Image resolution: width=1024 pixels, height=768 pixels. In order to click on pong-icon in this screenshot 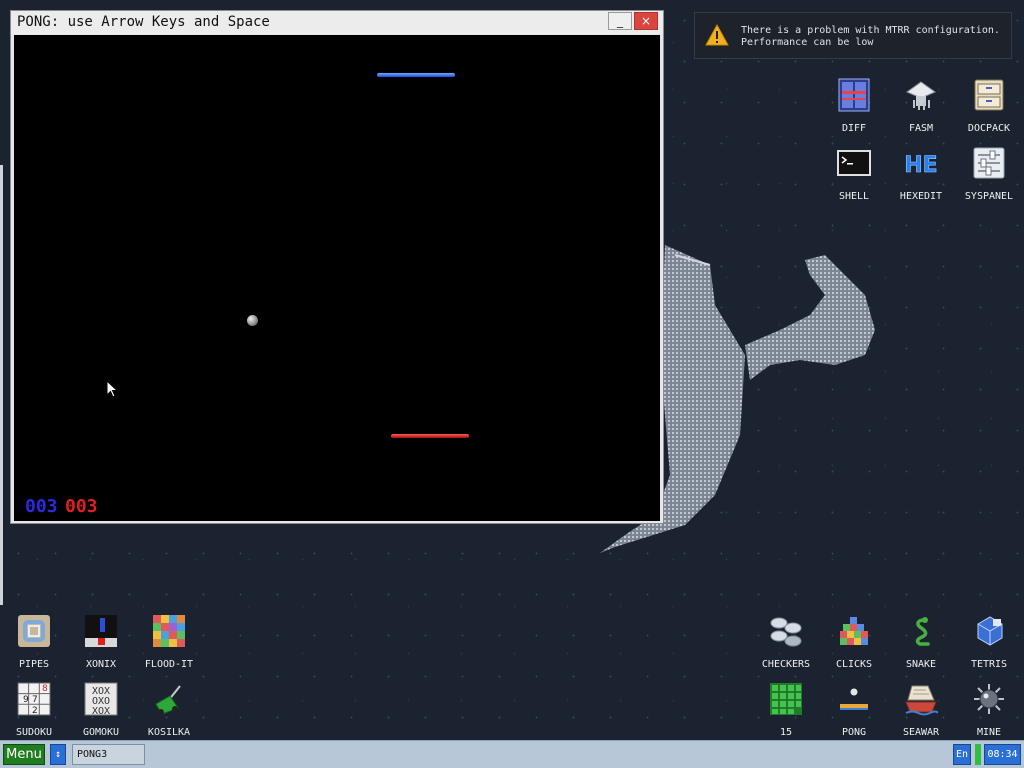, I will do `click(854, 699)`.